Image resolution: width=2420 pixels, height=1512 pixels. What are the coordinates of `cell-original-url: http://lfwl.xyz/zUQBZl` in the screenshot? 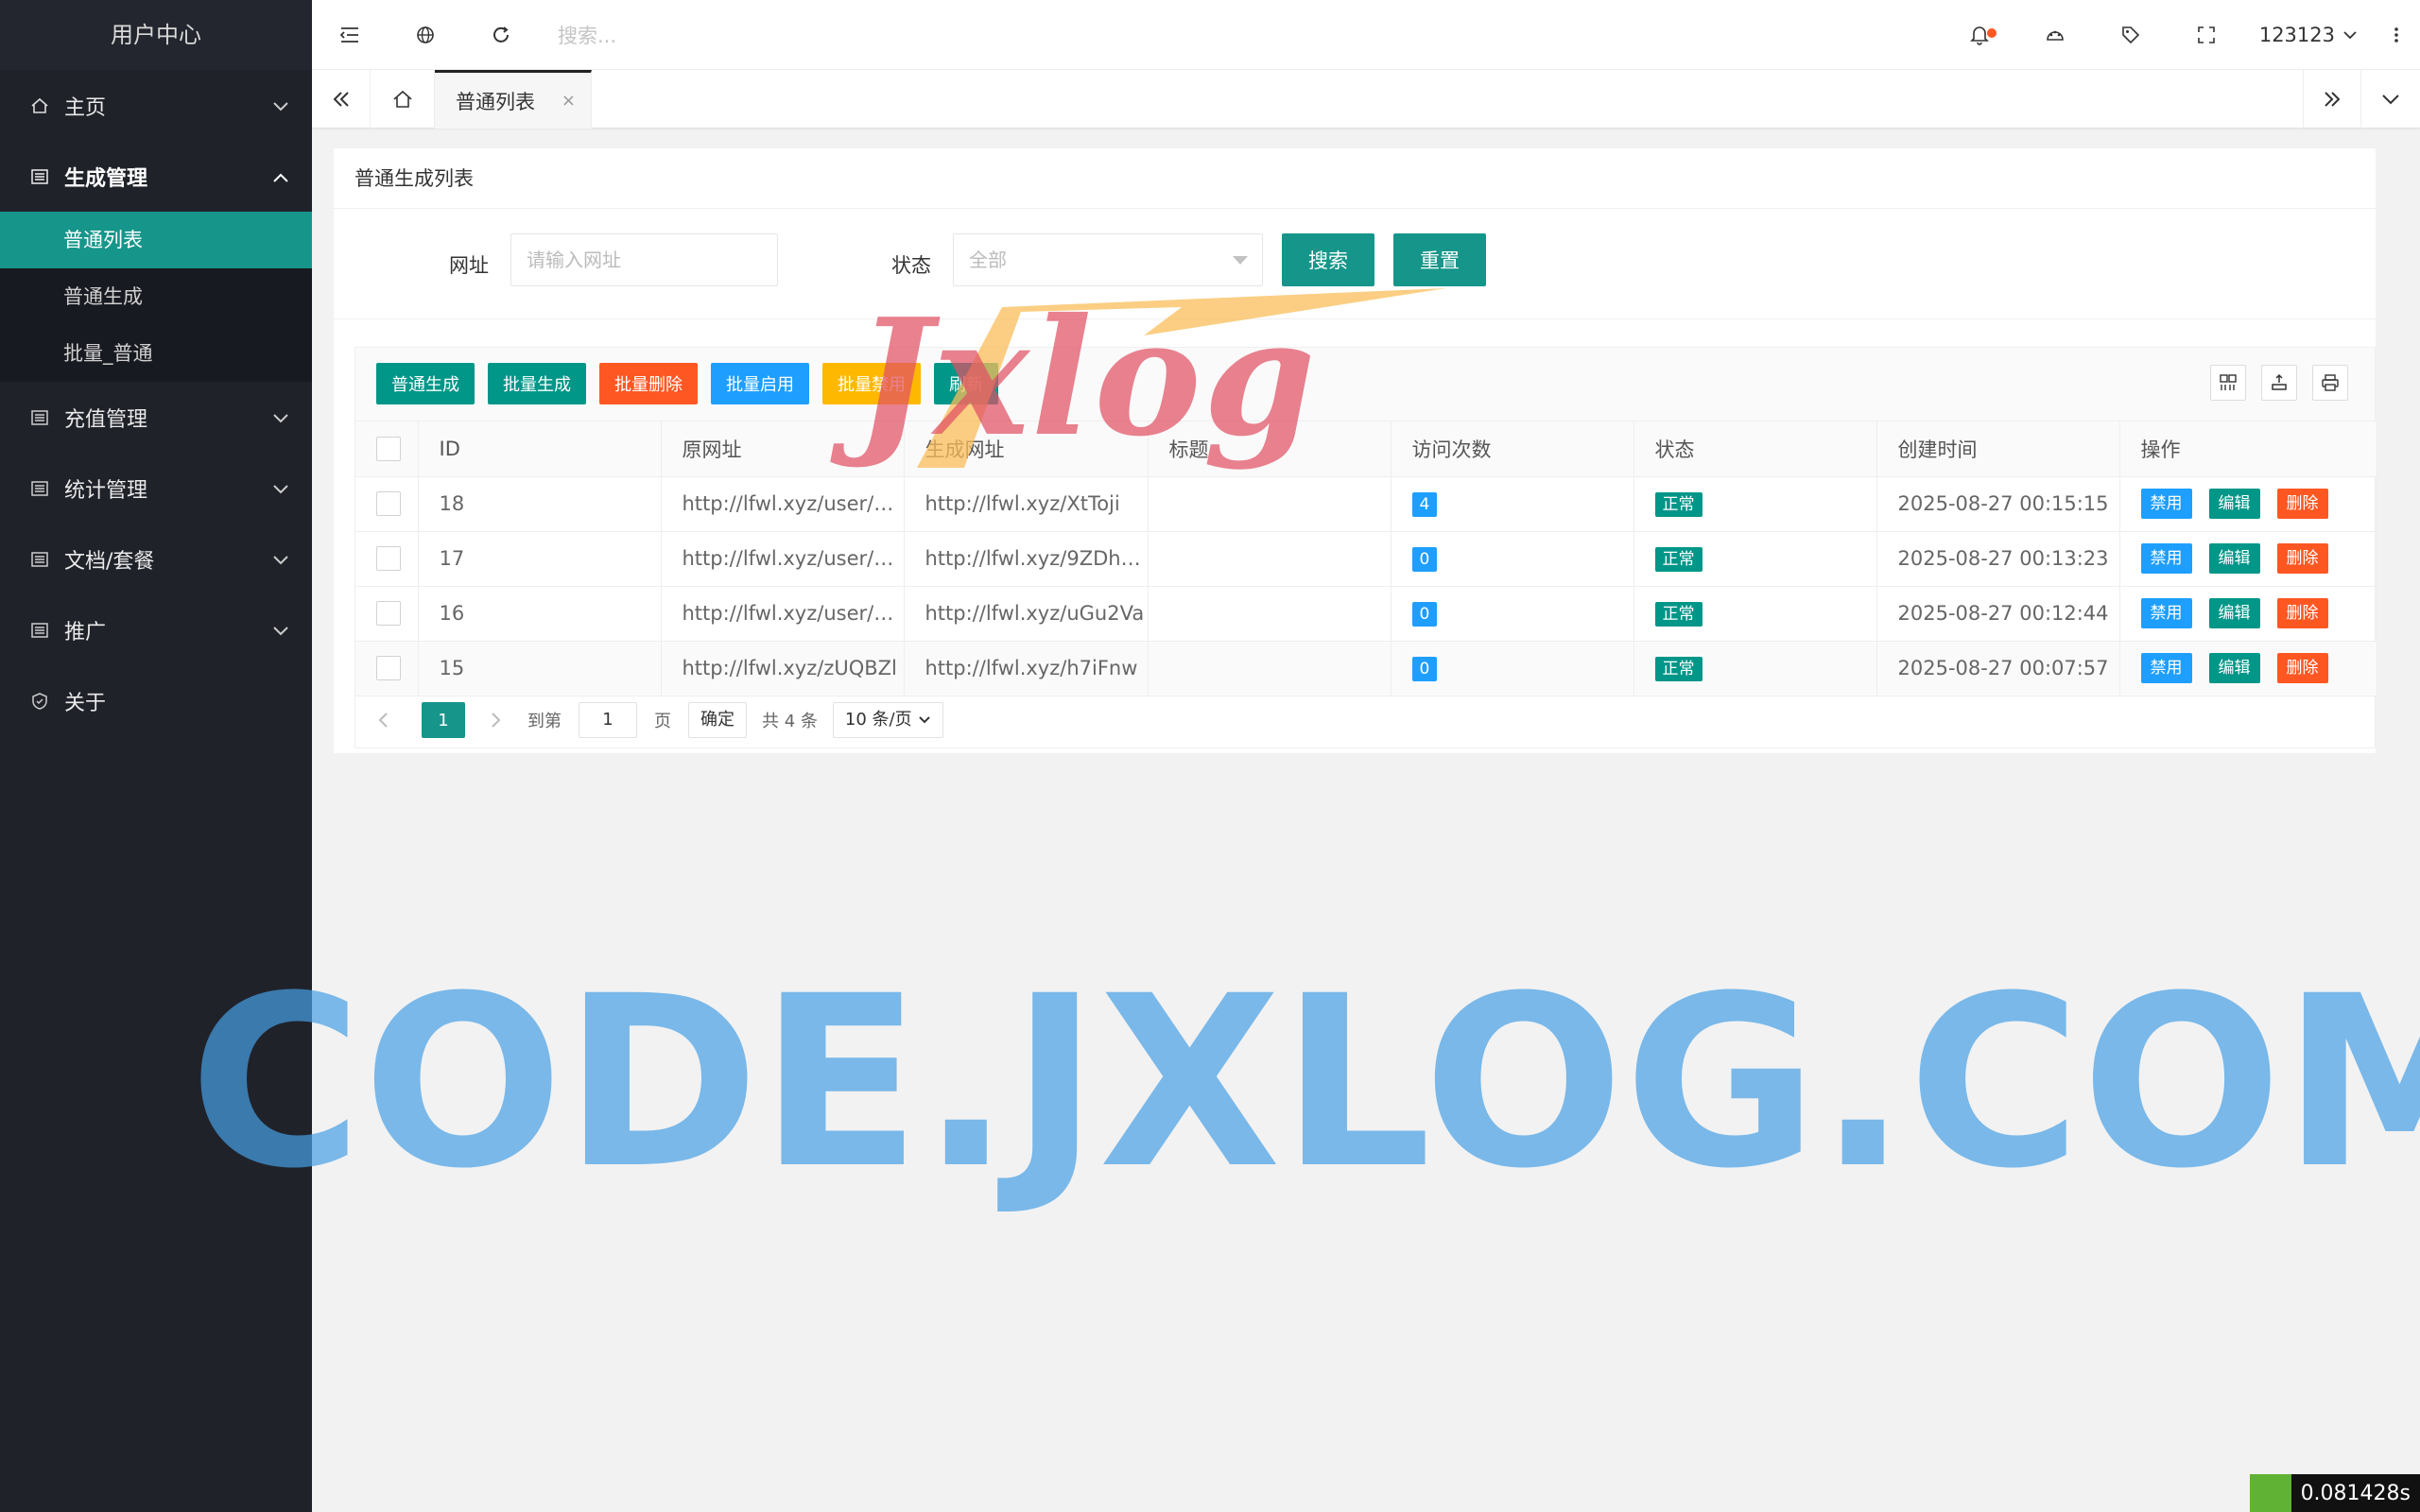 It's located at (783, 668).